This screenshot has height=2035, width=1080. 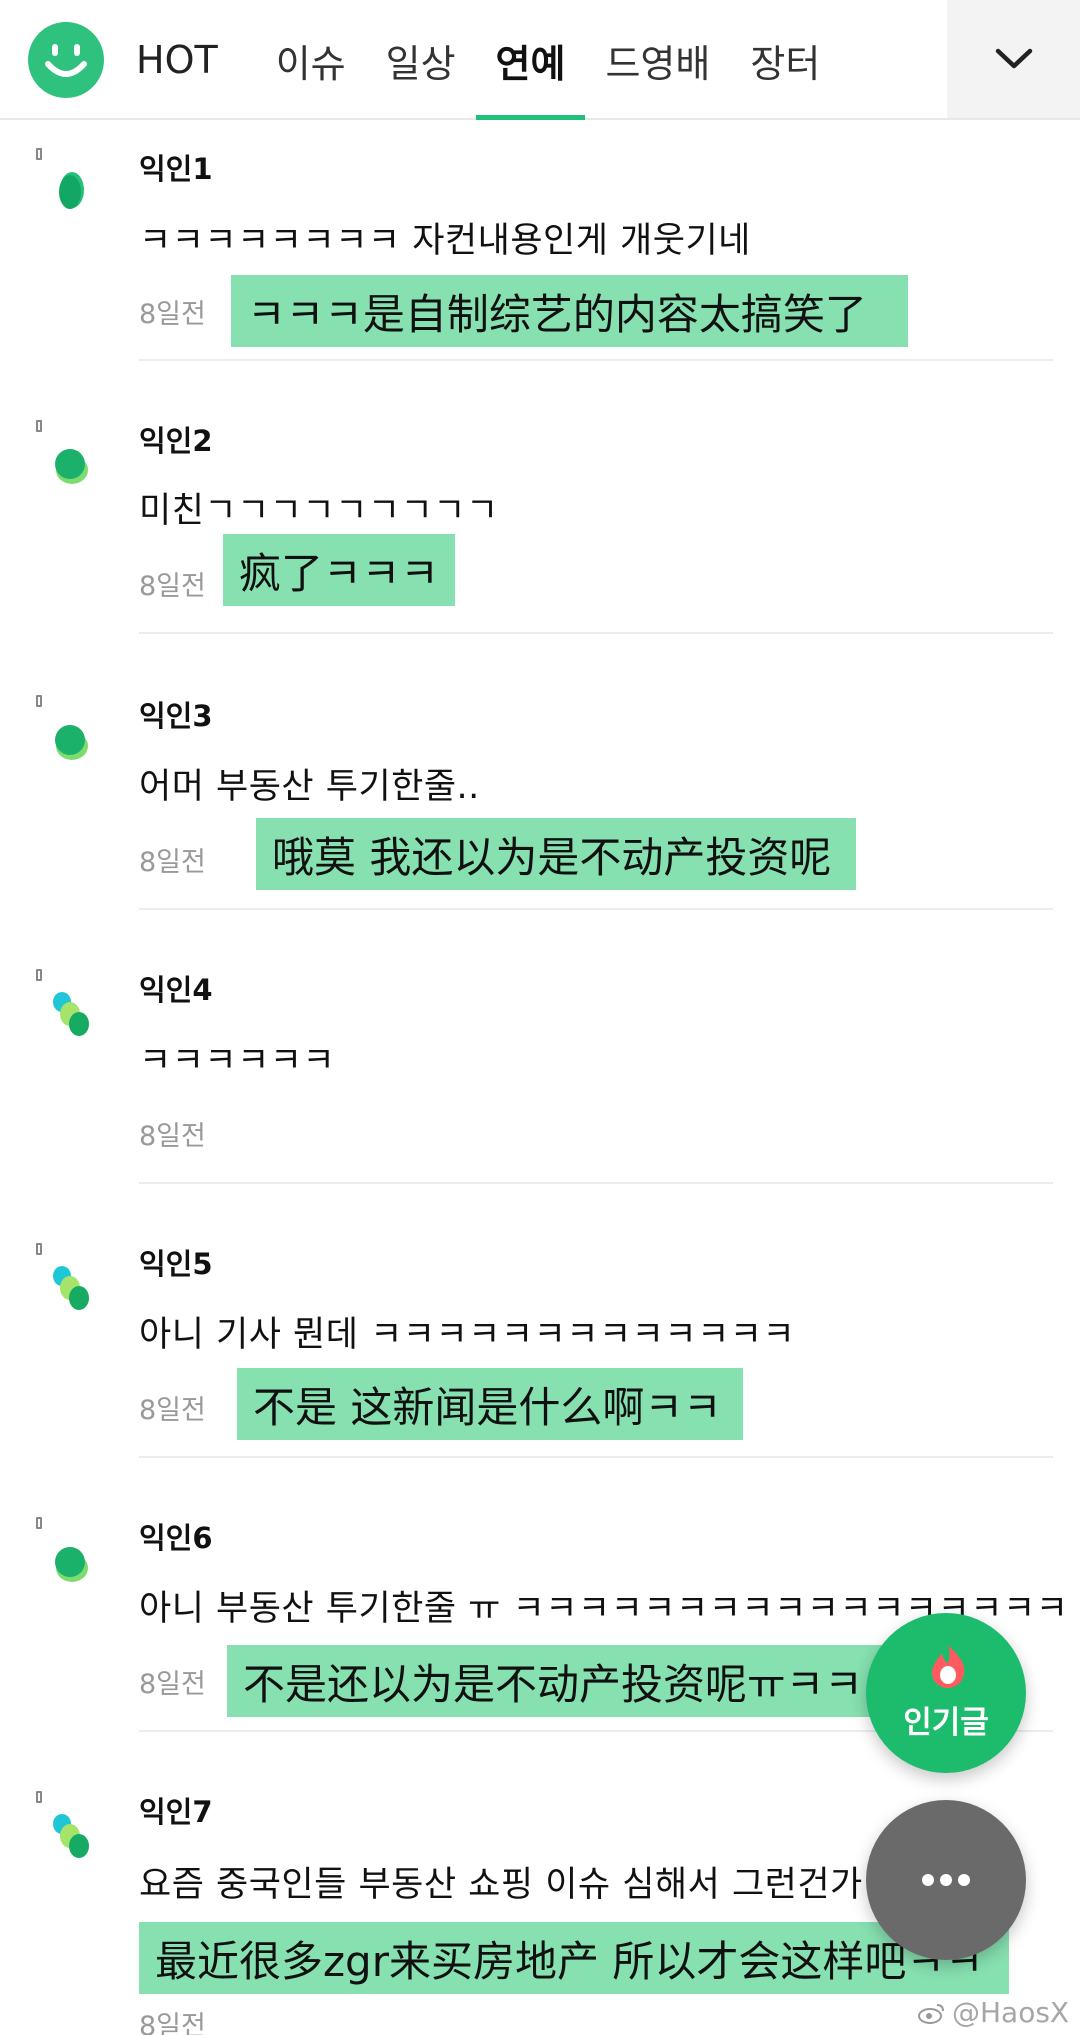 I want to click on comment-author: 익인7, so click(x=176, y=1812).